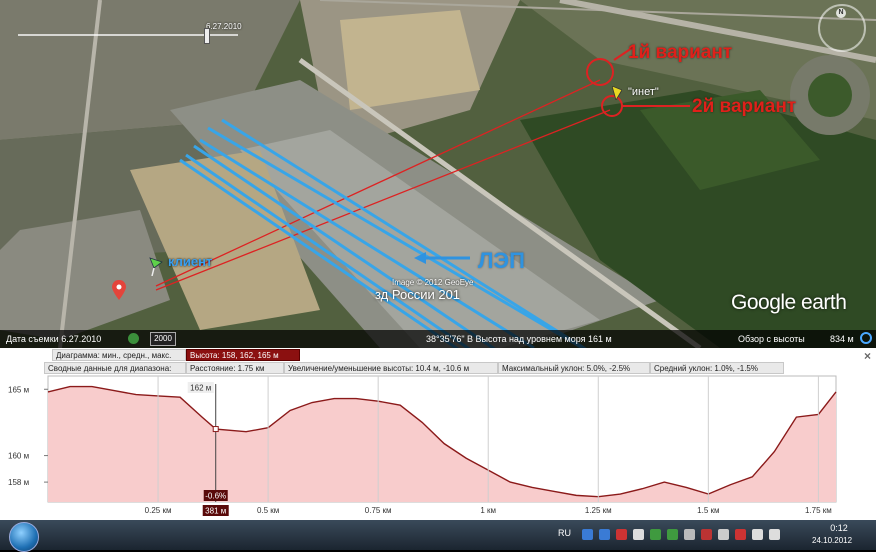 The image size is (876, 552). I want to click on placemark-inet-label: "инет", so click(643, 92).